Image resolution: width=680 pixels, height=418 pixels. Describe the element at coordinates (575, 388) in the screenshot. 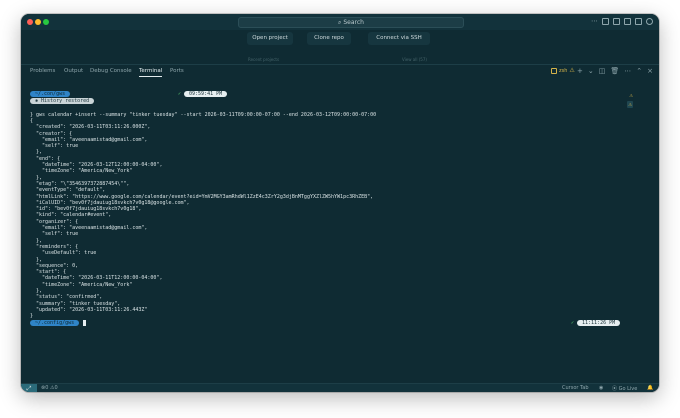

I see `cursor-tab-status: Cursor Tab` at that location.